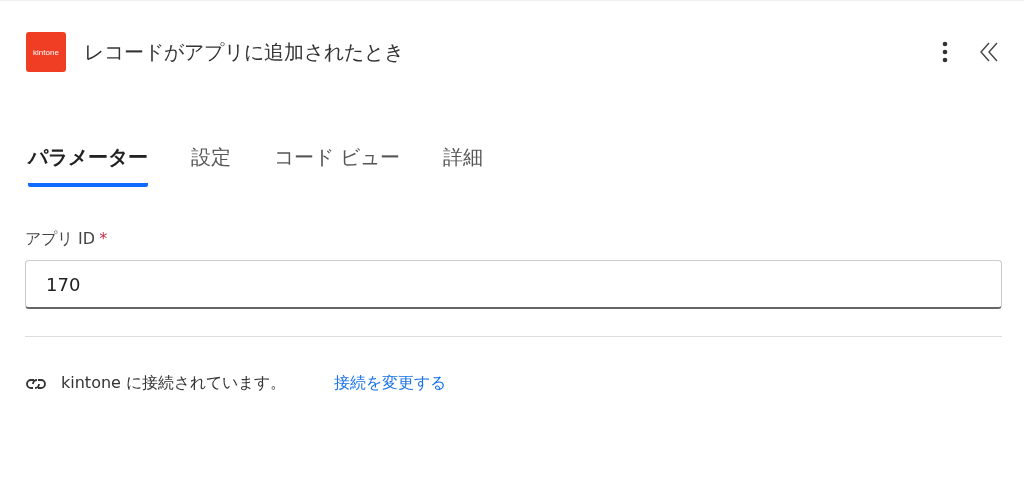  Describe the element at coordinates (211, 165) in the screenshot. I see `tab: 設定` at that location.